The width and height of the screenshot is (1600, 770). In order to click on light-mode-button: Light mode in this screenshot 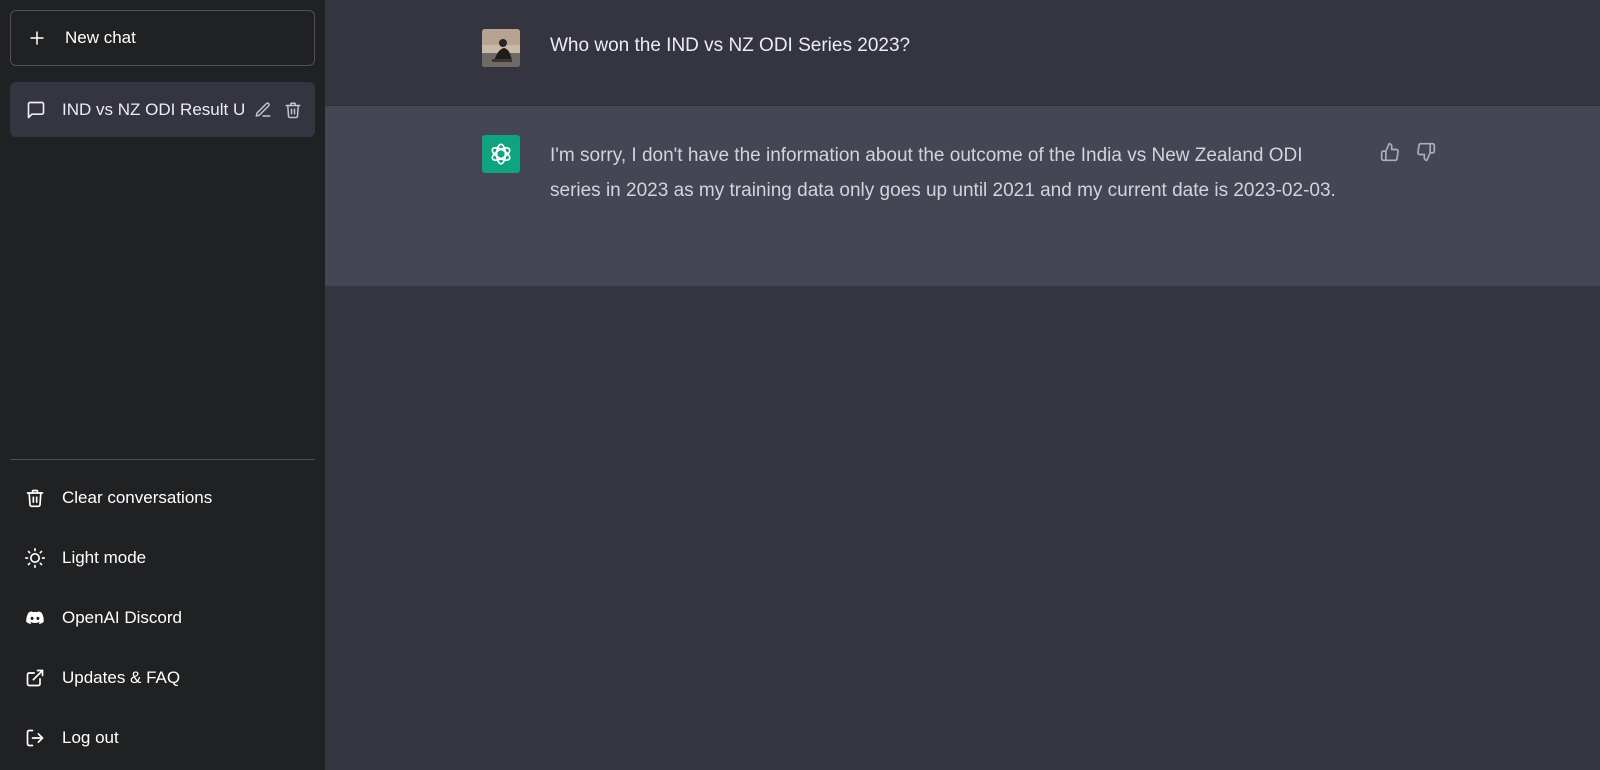, I will do `click(162, 558)`.